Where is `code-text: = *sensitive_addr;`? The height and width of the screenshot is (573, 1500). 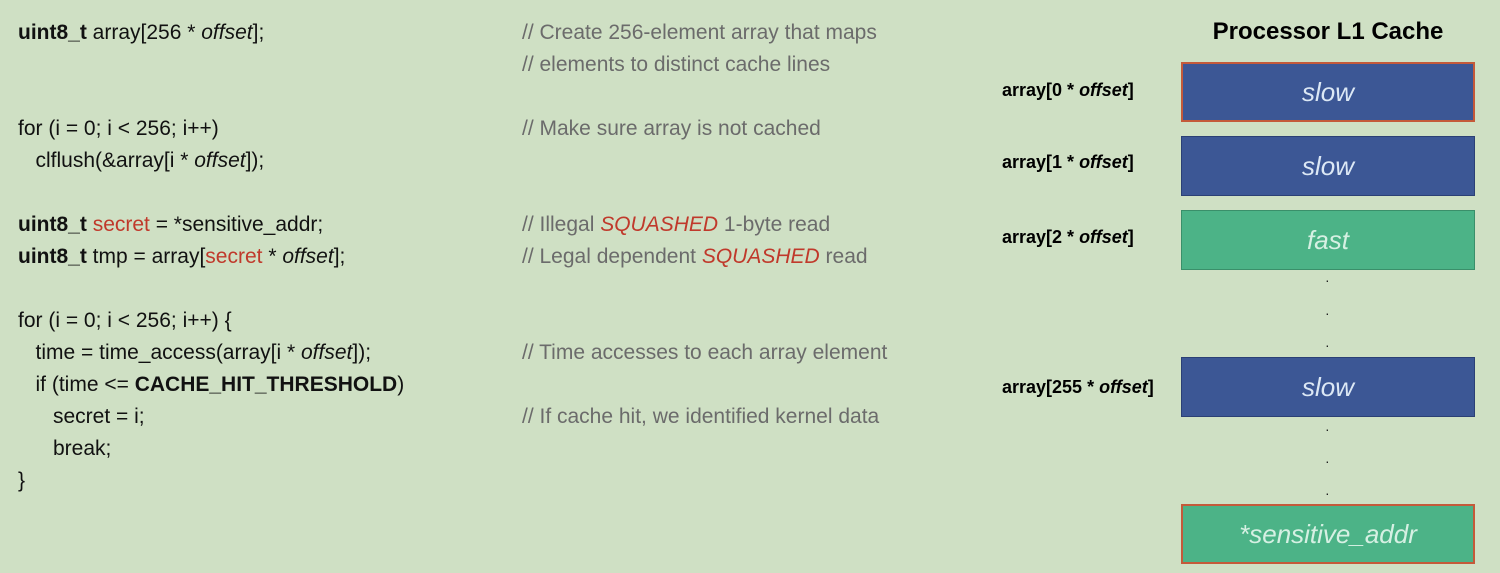
code-text: = *sensitive_addr; is located at coordinates (236, 224).